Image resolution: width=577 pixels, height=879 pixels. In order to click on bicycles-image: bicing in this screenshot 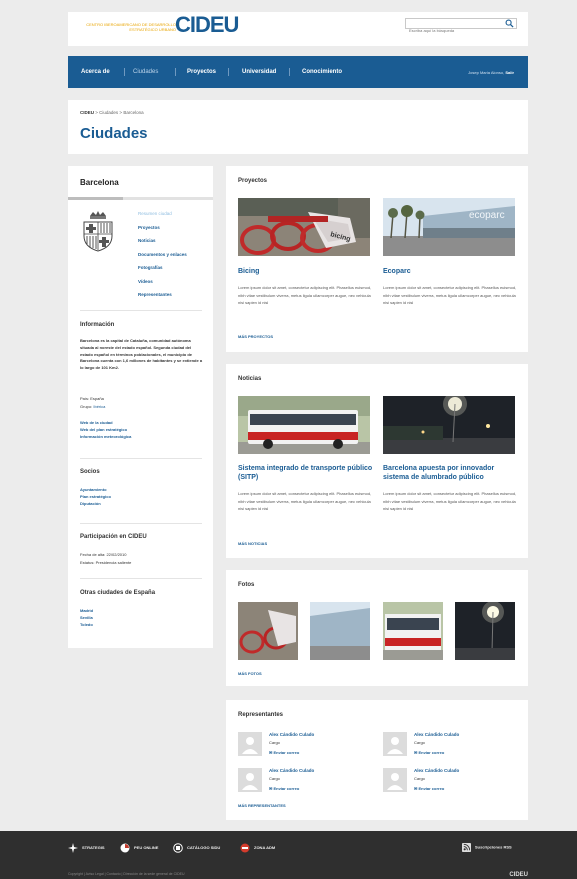, I will do `click(304, 227)`.